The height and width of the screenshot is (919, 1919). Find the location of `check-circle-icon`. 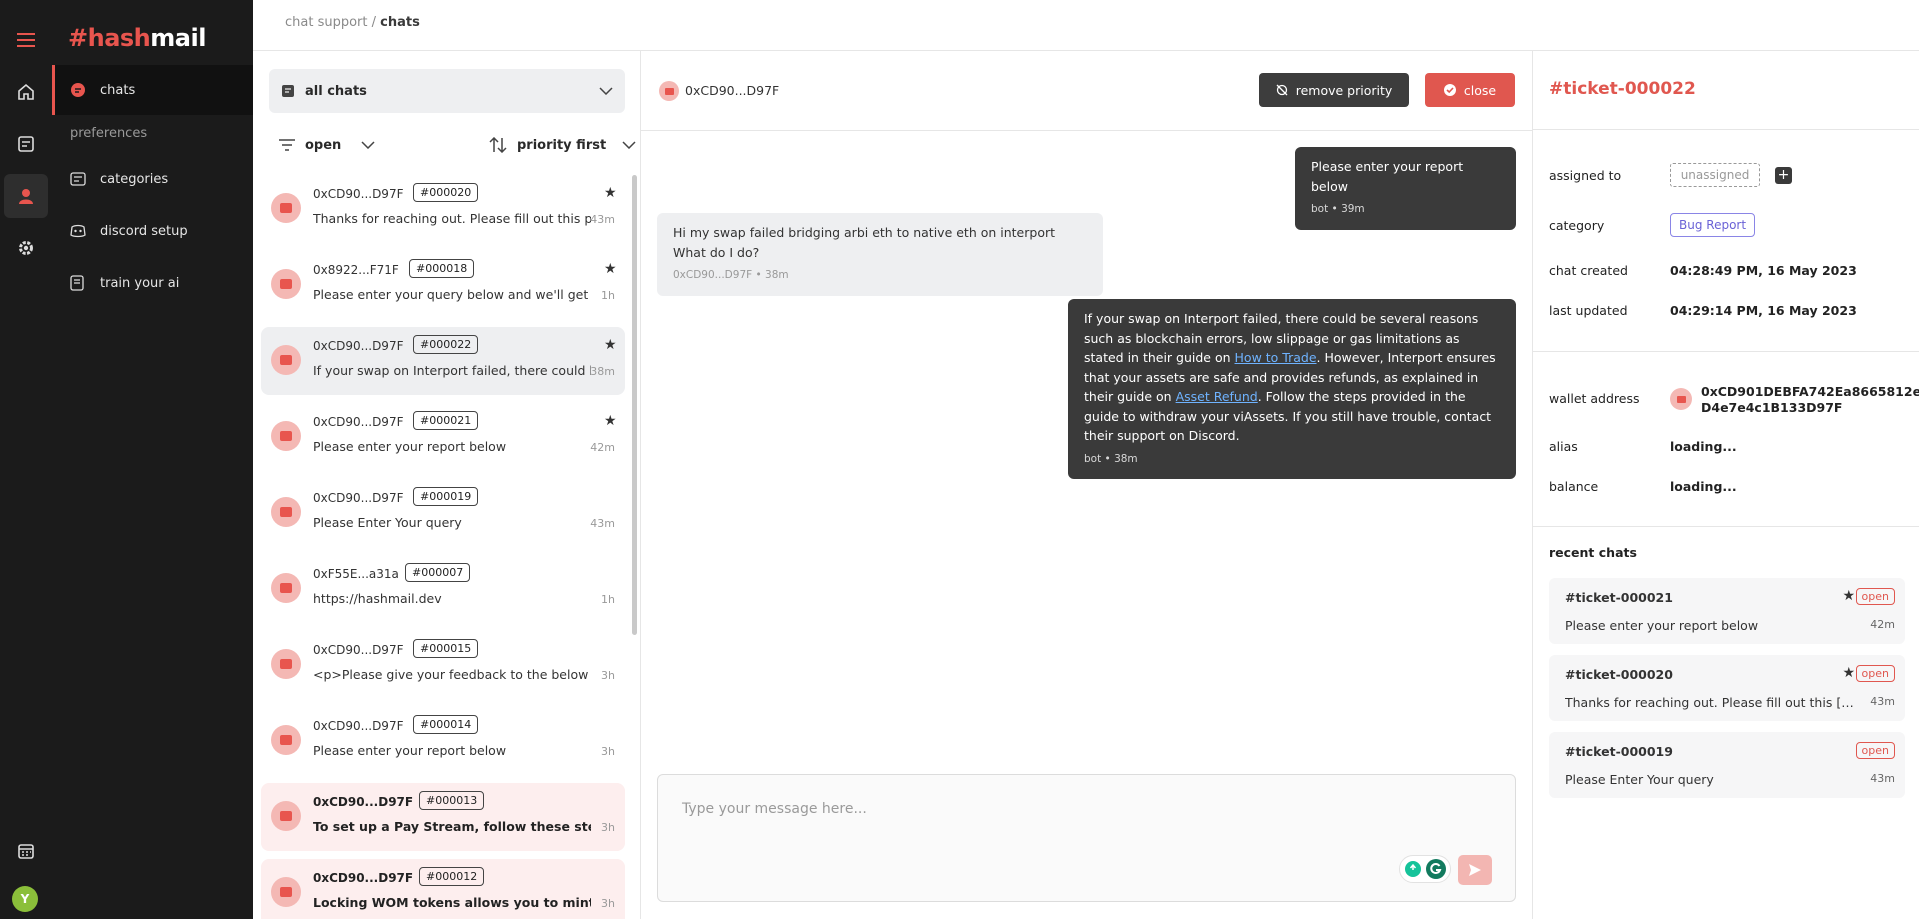

check-circle-icon is located at coordinates (1449, 90).